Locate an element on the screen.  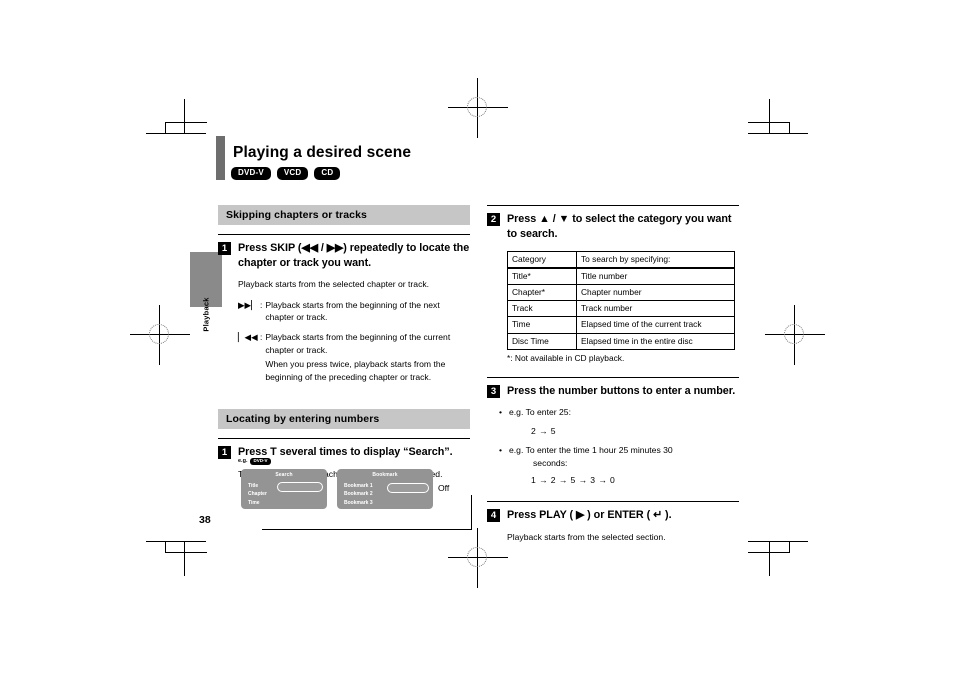
disc-badge-group: DVD-V VCD CD is located at coordinates (286, 173).